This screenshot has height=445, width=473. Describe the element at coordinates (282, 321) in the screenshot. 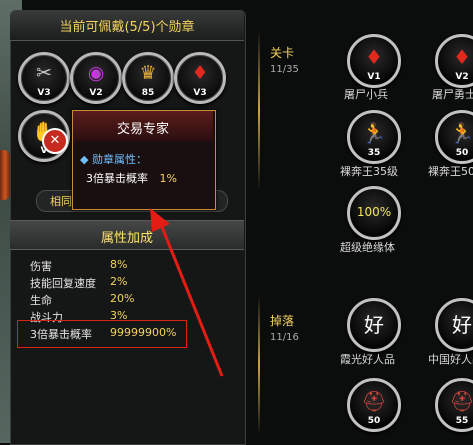

I see `category-name: 掉落` at that location.